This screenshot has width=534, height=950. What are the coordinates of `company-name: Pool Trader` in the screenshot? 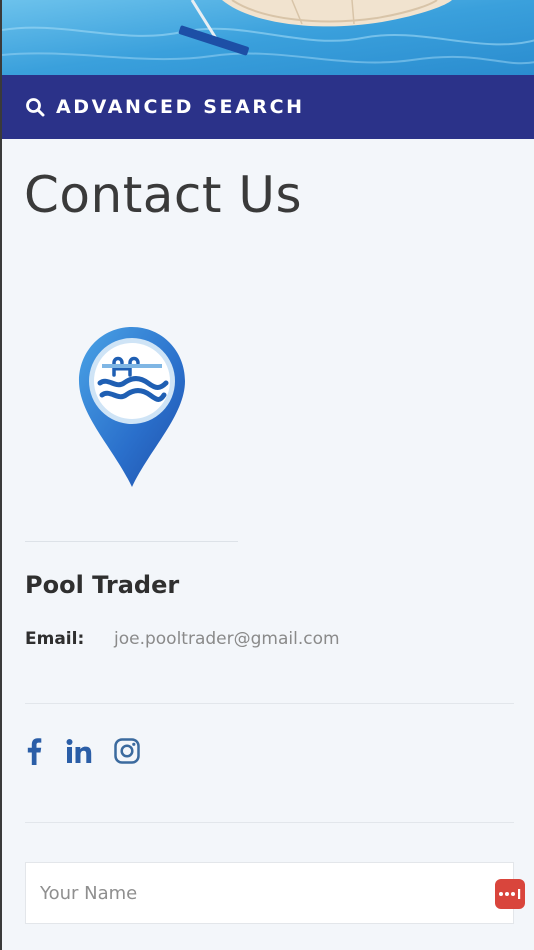 It's located at (102, 585).